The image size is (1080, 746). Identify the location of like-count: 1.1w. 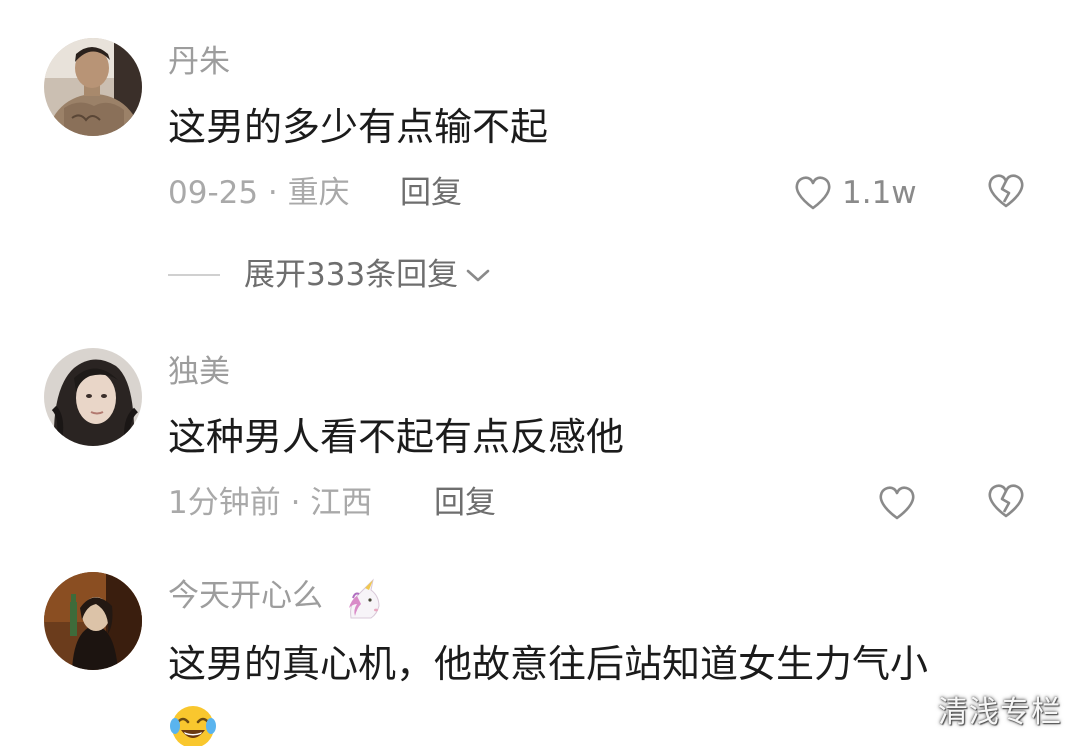
(879, 192).